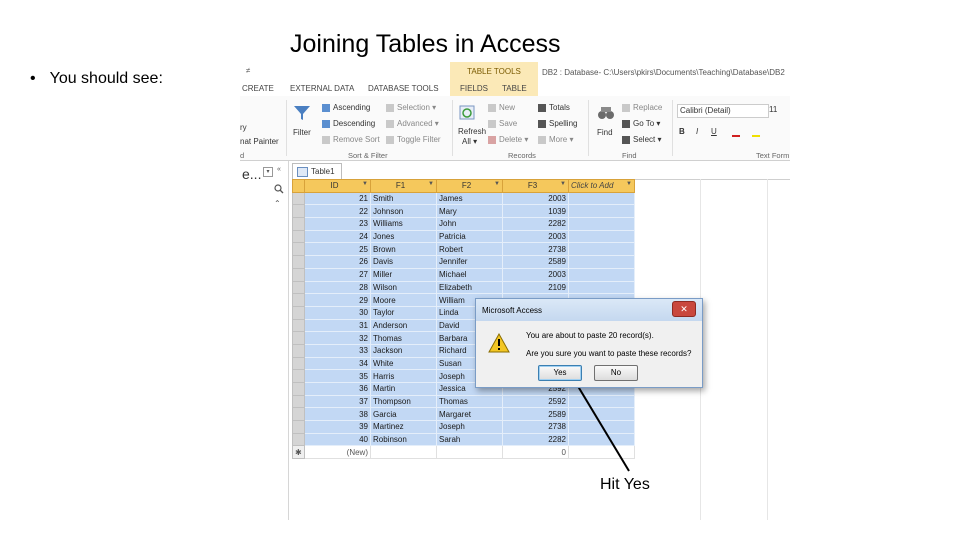  I want to click on column-header-f1: F1 ▼, so click(403, 186).